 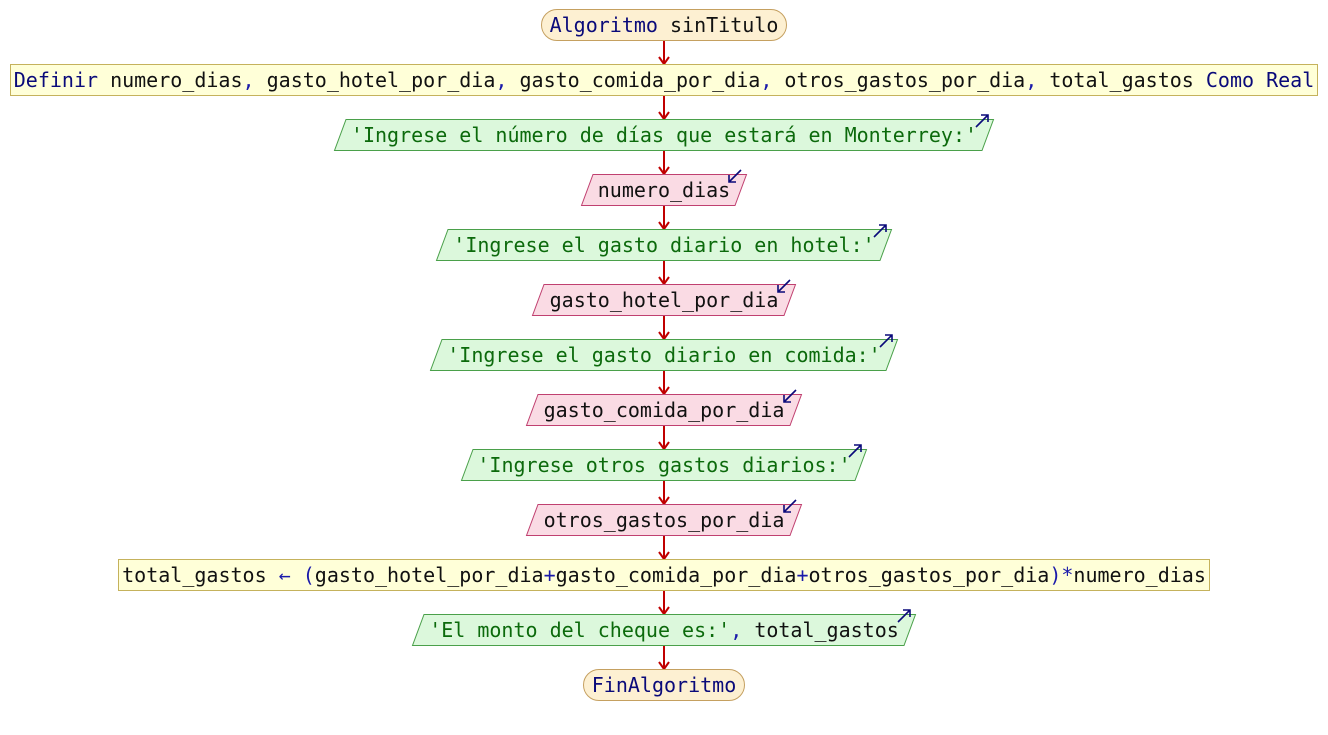 What do you see at coordinates (1061, 575) in the screenshot?
I see `flow-text-operator: )*` at bounding box center [1061, 575].